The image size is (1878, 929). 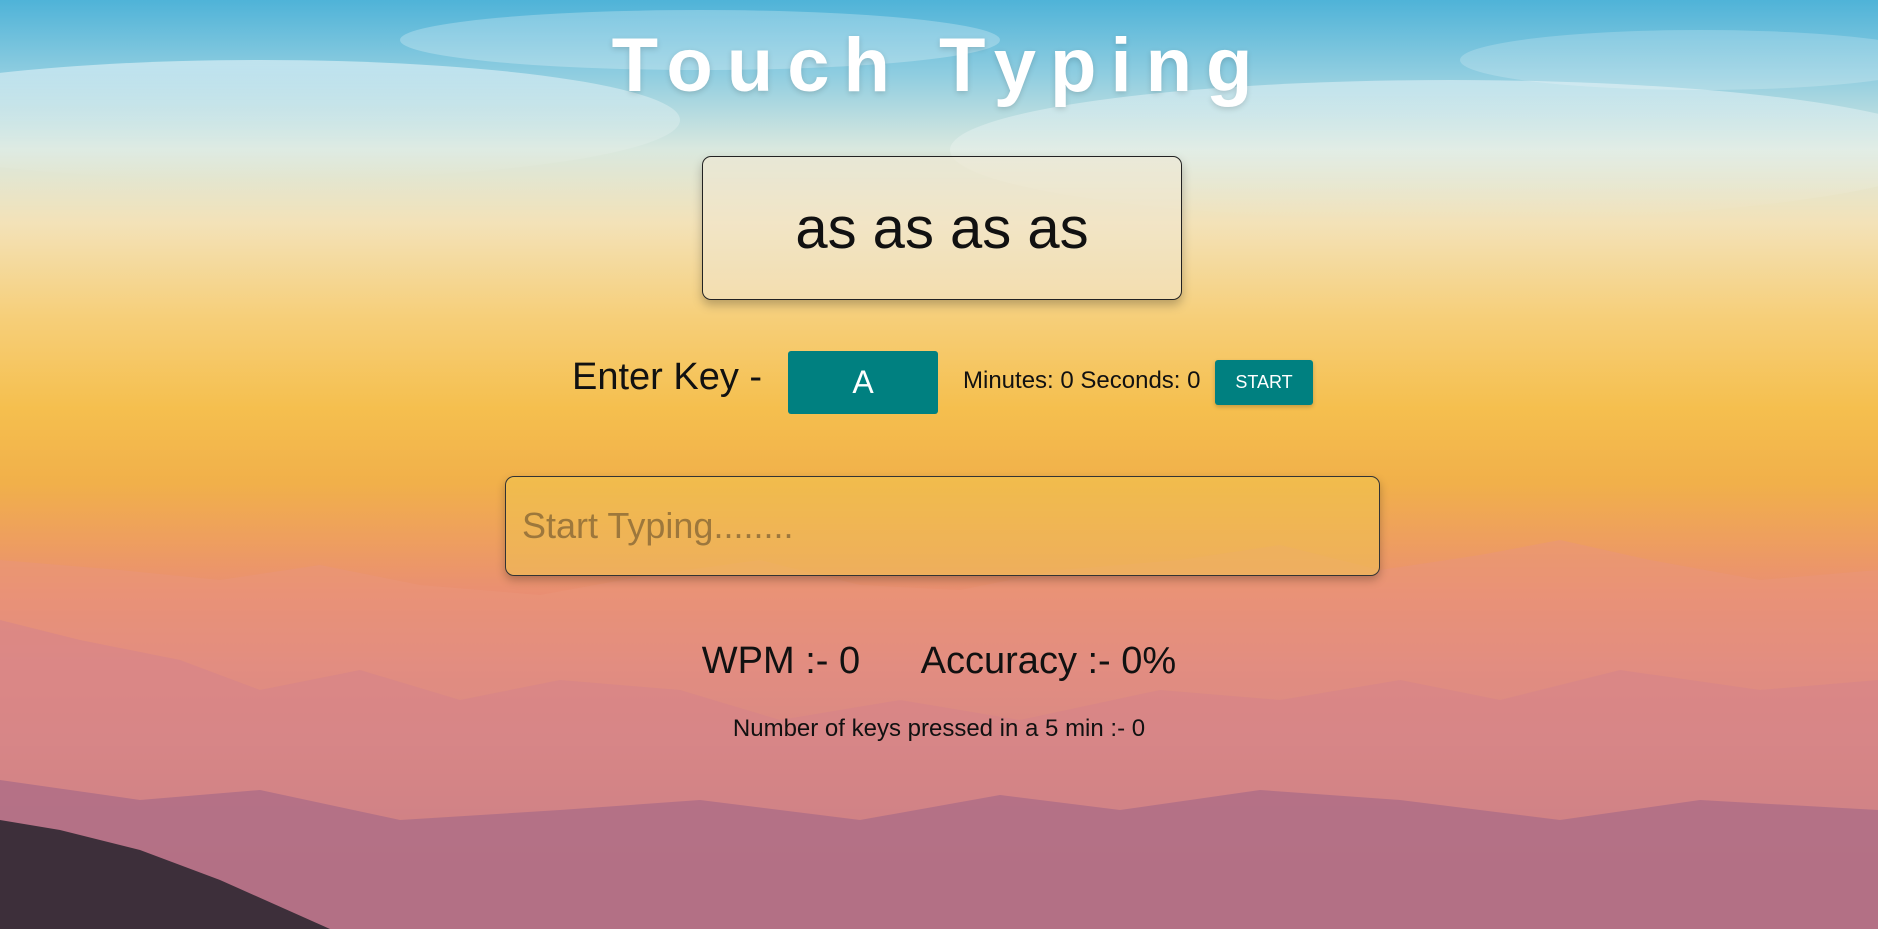 What do you see at coordinates (781, 661) in the screenshot?
I see `wpm-value: WPM :- 0` at bounding box center [781, 661].